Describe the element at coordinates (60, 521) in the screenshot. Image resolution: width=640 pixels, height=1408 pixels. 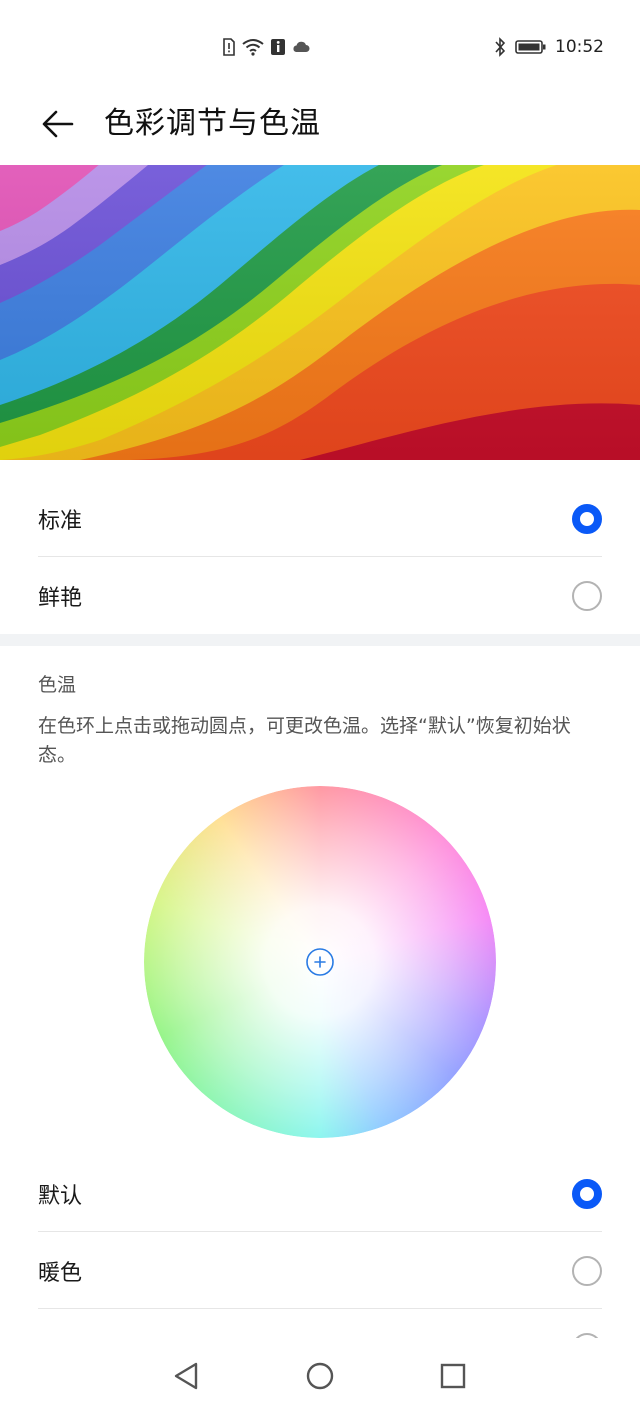
I see `option-label: 标准` at that location.